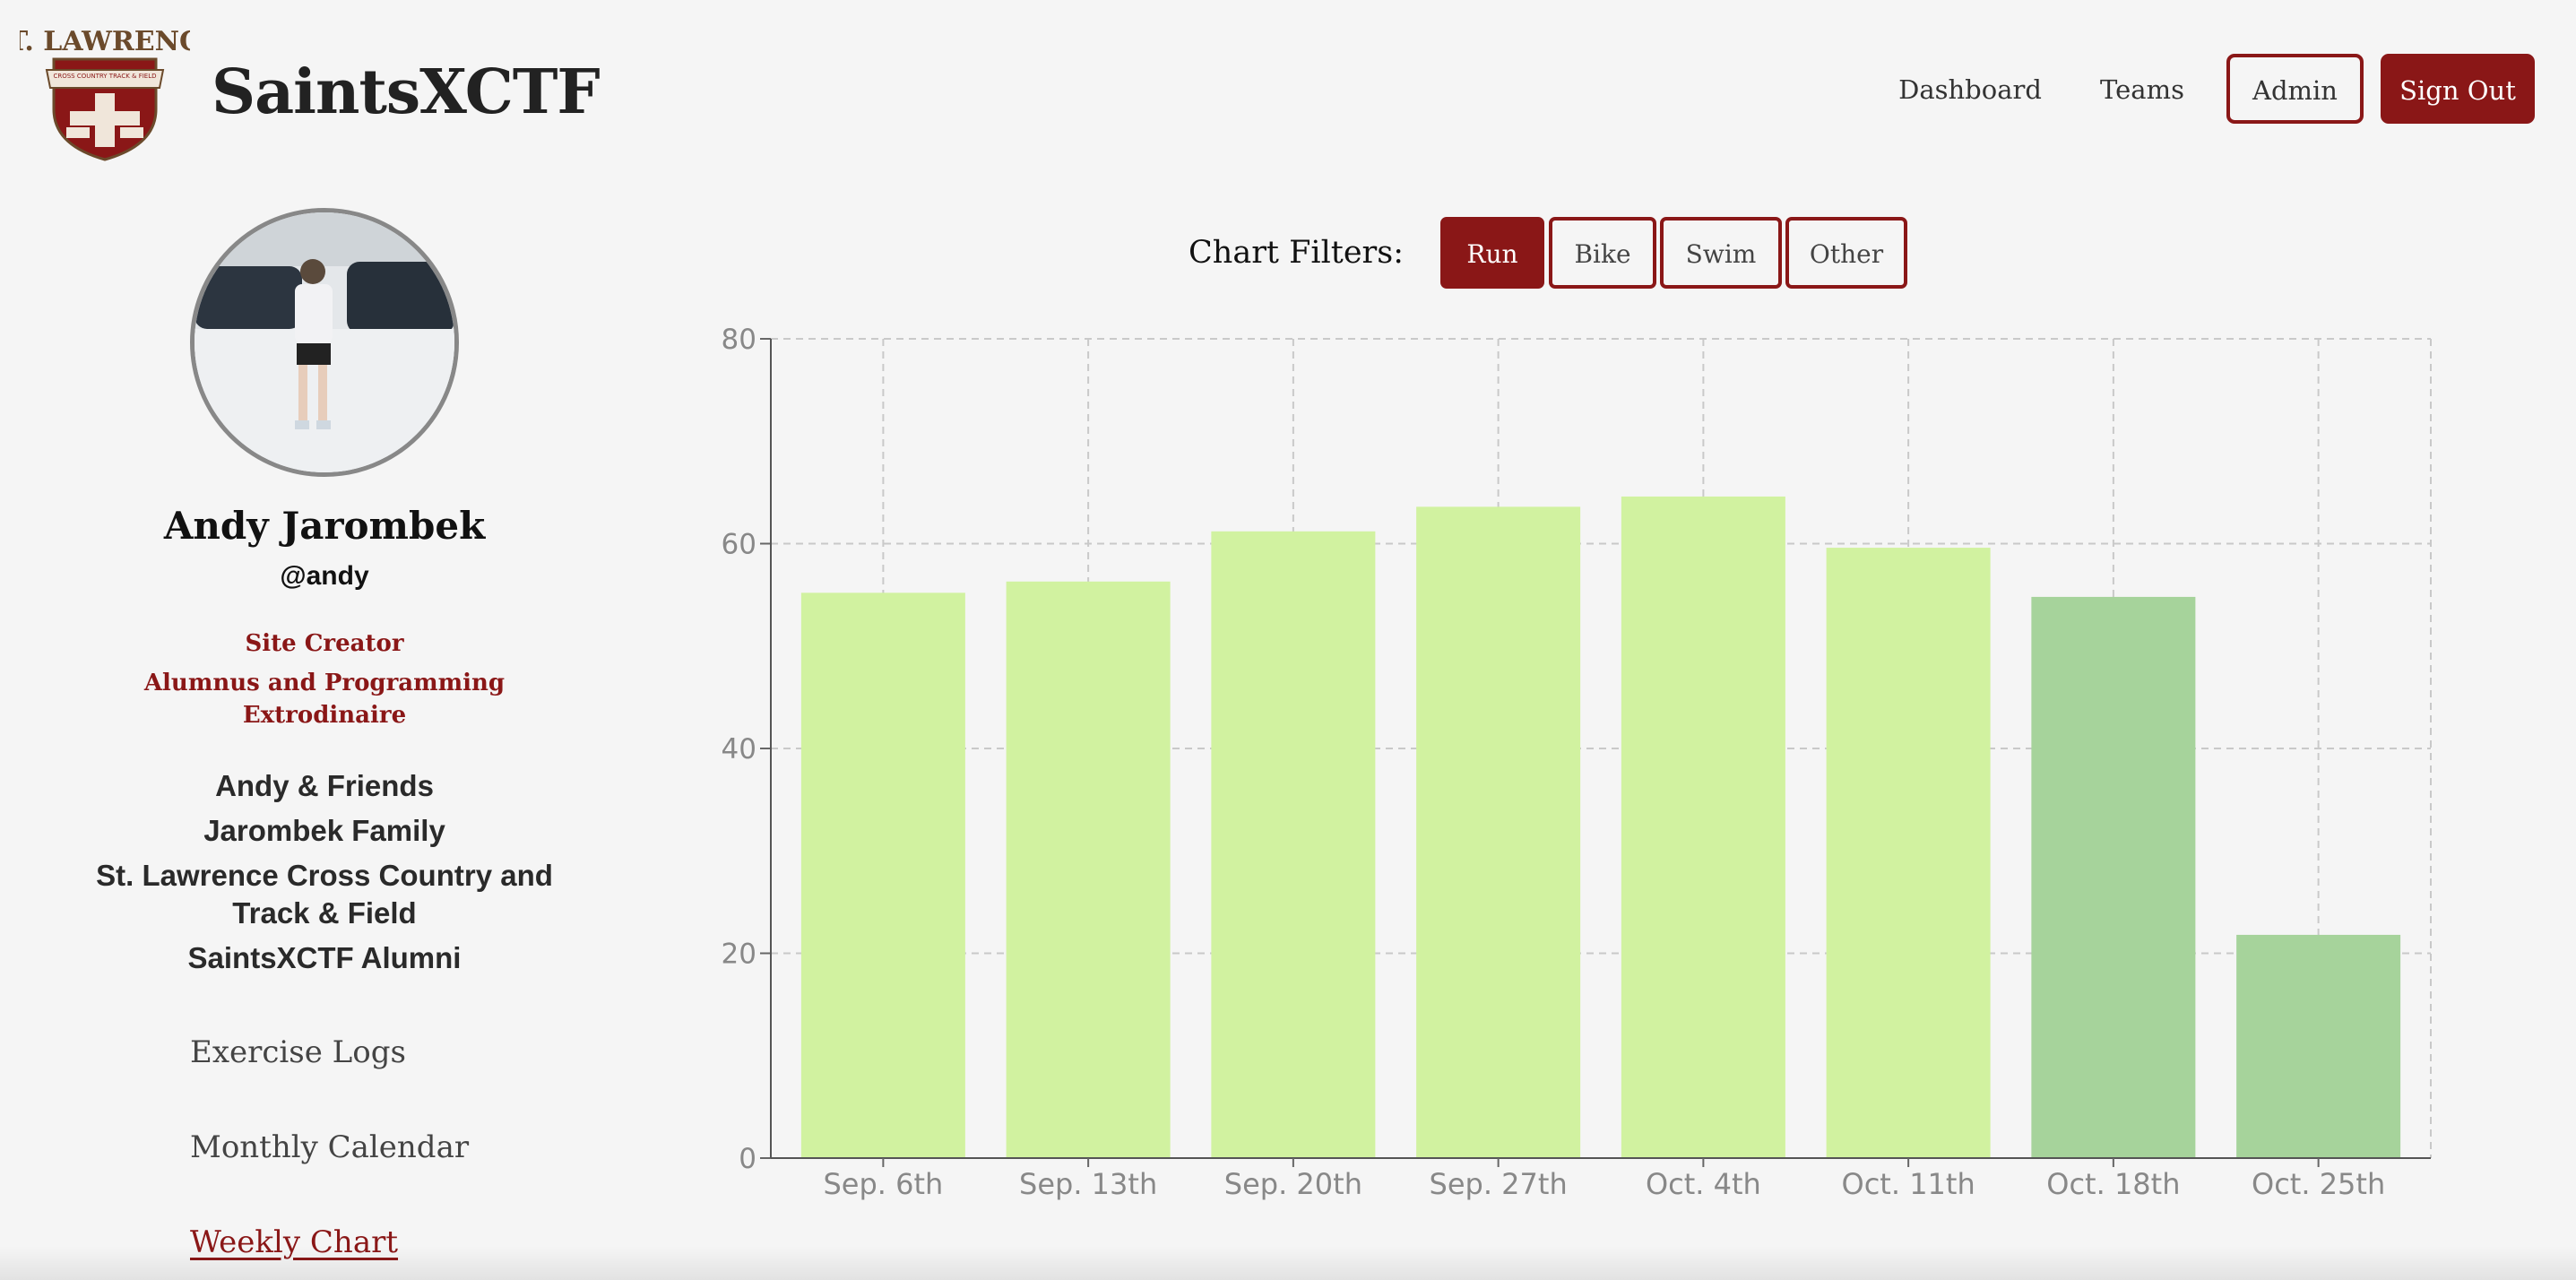  I want to click on filter-run-button: Run, so click(1492, 253).